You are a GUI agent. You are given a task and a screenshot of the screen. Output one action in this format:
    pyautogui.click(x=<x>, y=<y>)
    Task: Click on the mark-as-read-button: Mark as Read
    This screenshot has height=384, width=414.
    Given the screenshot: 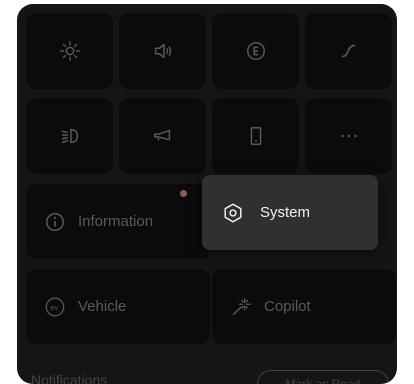 What is the action you would take?
    pyautogui.click(x=323, y=377)
    